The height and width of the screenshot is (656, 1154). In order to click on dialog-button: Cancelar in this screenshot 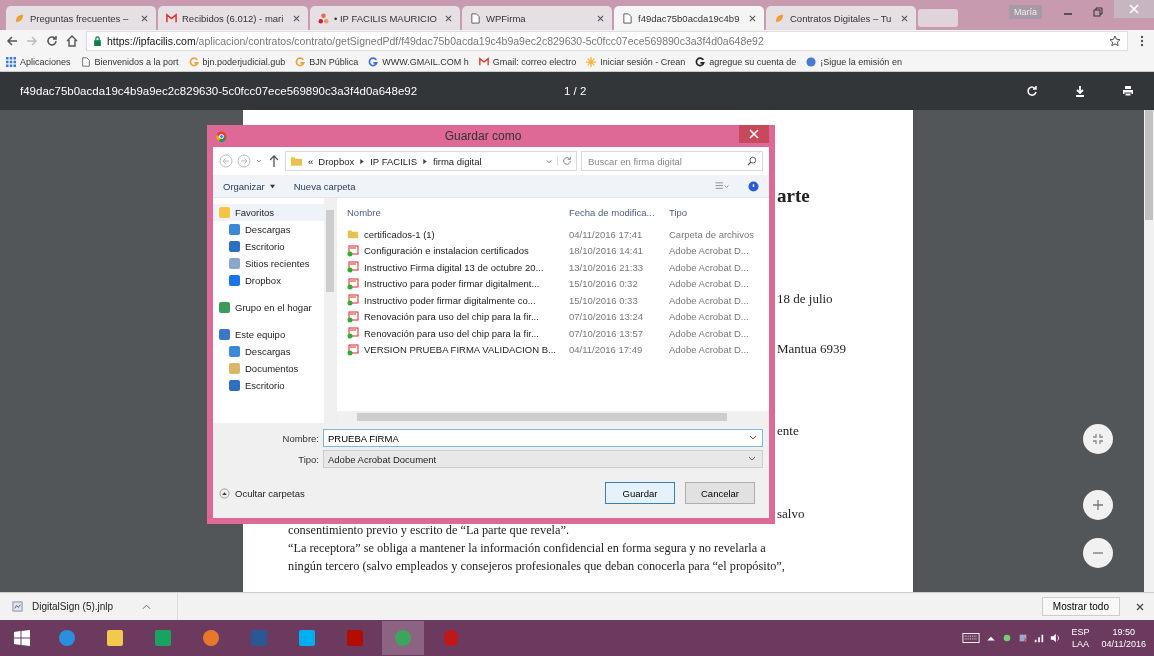, I will do `click(720, 493)`.